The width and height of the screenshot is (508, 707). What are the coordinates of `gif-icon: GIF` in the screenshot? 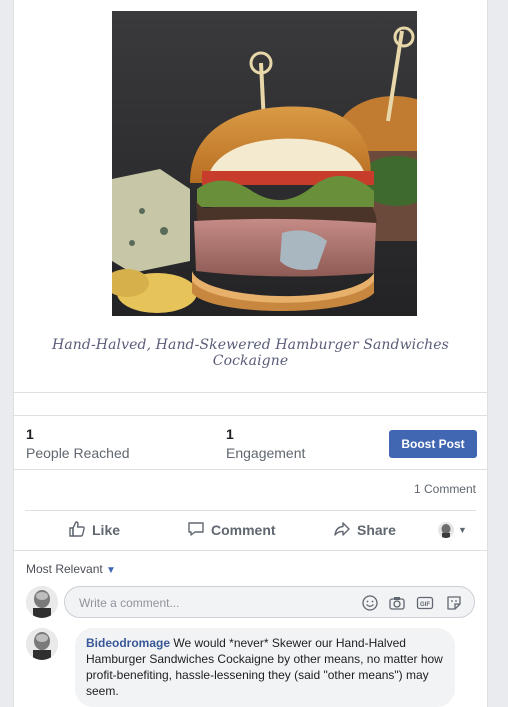 It's located at (425, 603).